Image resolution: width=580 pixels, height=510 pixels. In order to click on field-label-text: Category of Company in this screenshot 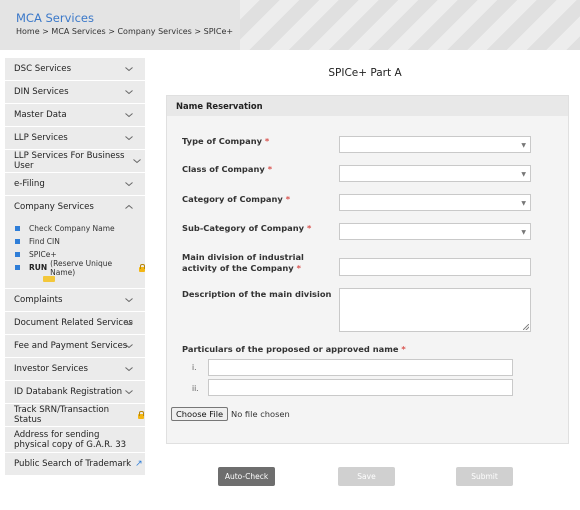, I will do `click(232, 199)`.